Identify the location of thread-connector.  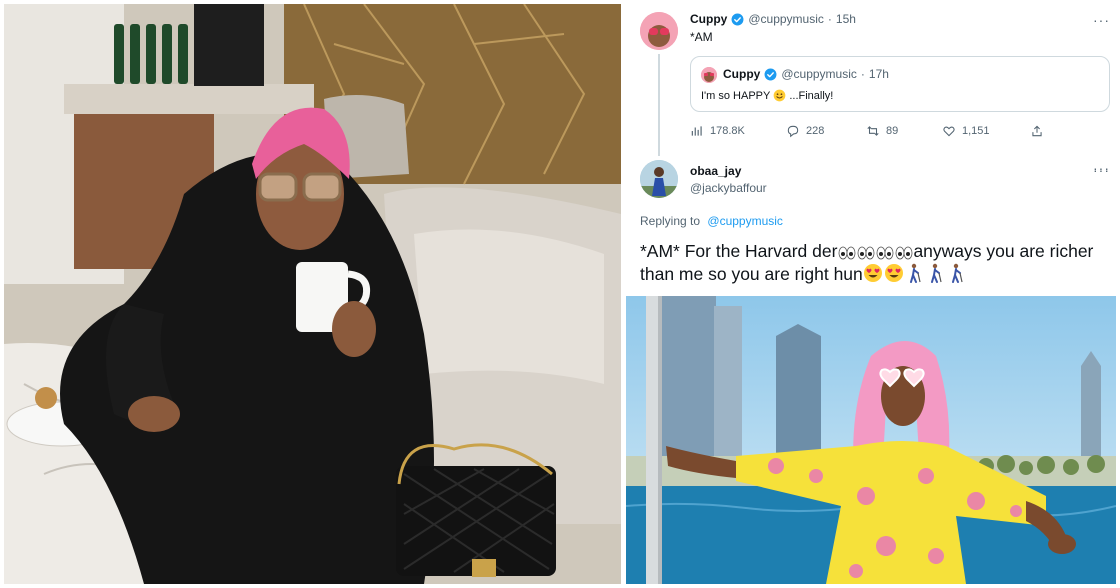
(659, 105).